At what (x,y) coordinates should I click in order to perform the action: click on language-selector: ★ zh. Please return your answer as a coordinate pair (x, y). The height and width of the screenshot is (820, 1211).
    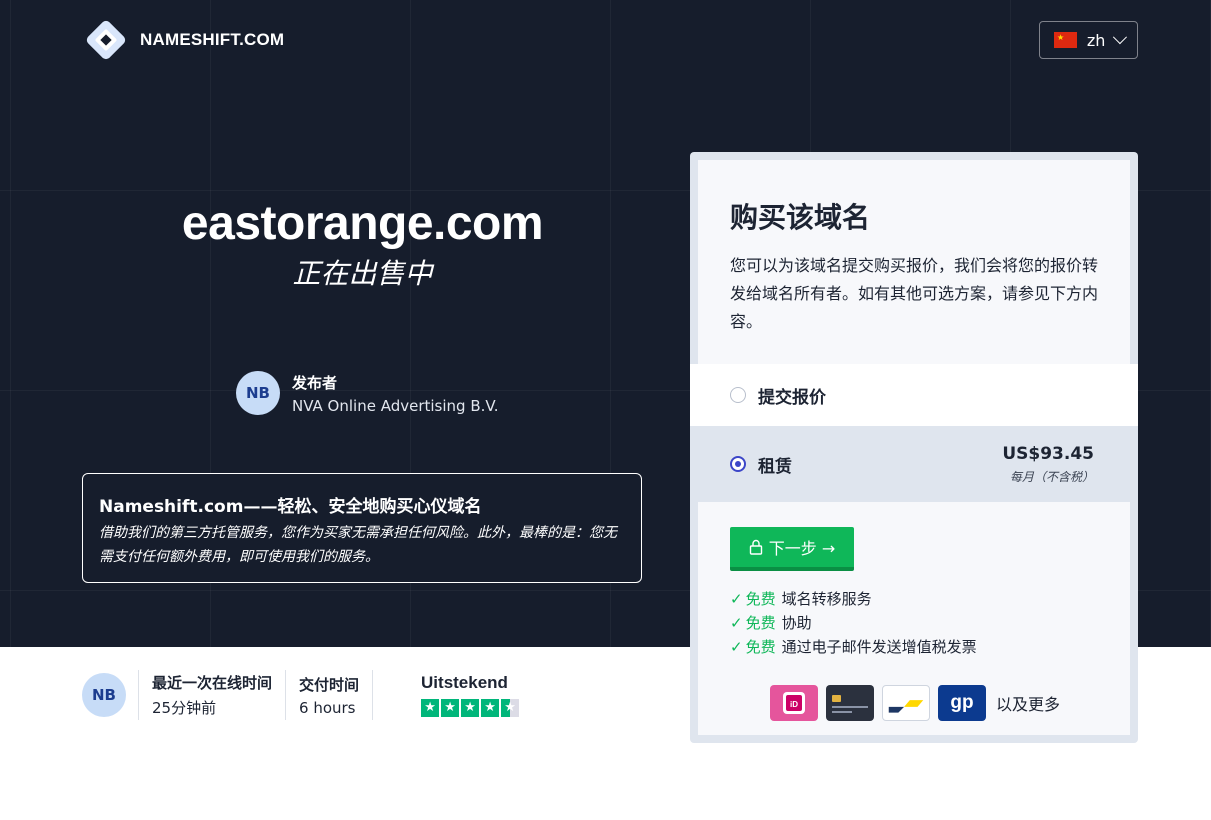
    Looking at the image, I should click on (1088, 40).